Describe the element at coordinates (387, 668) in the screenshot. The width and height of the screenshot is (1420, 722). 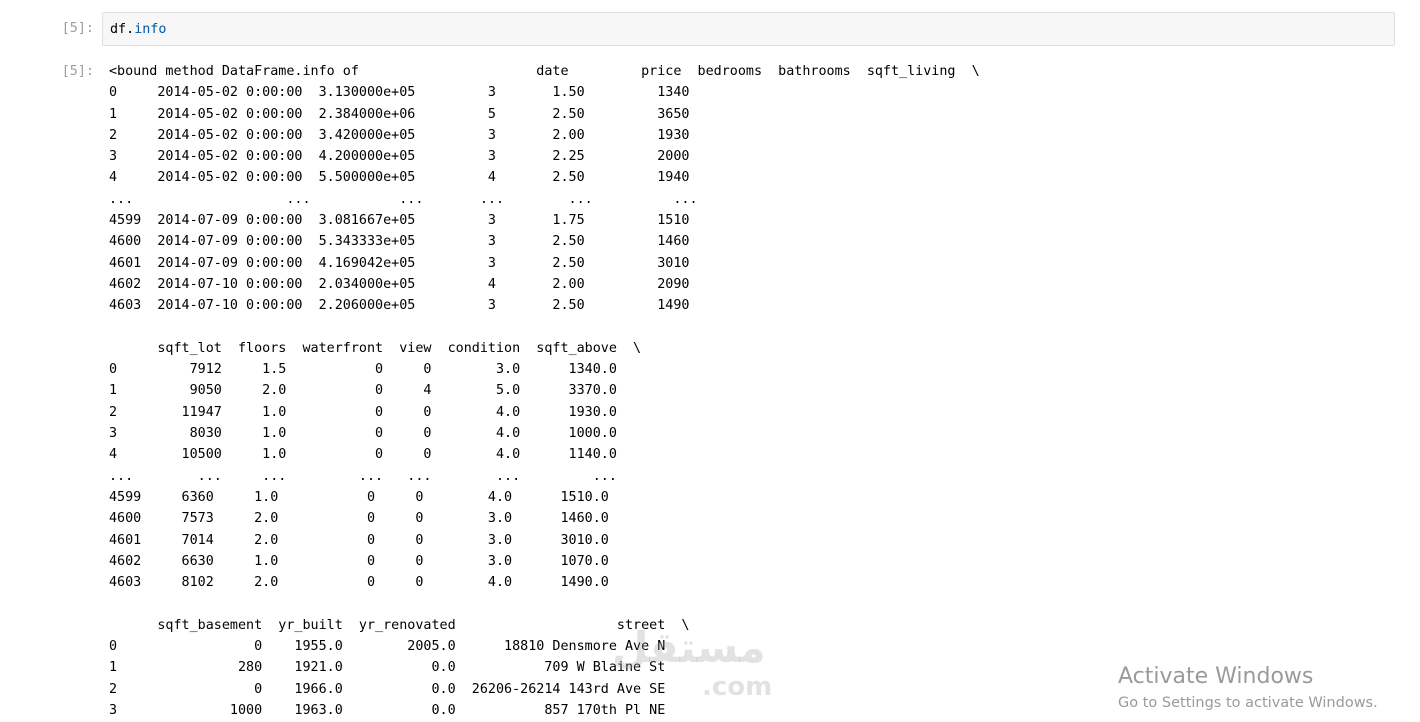
I see `output-line: 1 280 1921.0 0.0 709 W Blaine St` at that location.